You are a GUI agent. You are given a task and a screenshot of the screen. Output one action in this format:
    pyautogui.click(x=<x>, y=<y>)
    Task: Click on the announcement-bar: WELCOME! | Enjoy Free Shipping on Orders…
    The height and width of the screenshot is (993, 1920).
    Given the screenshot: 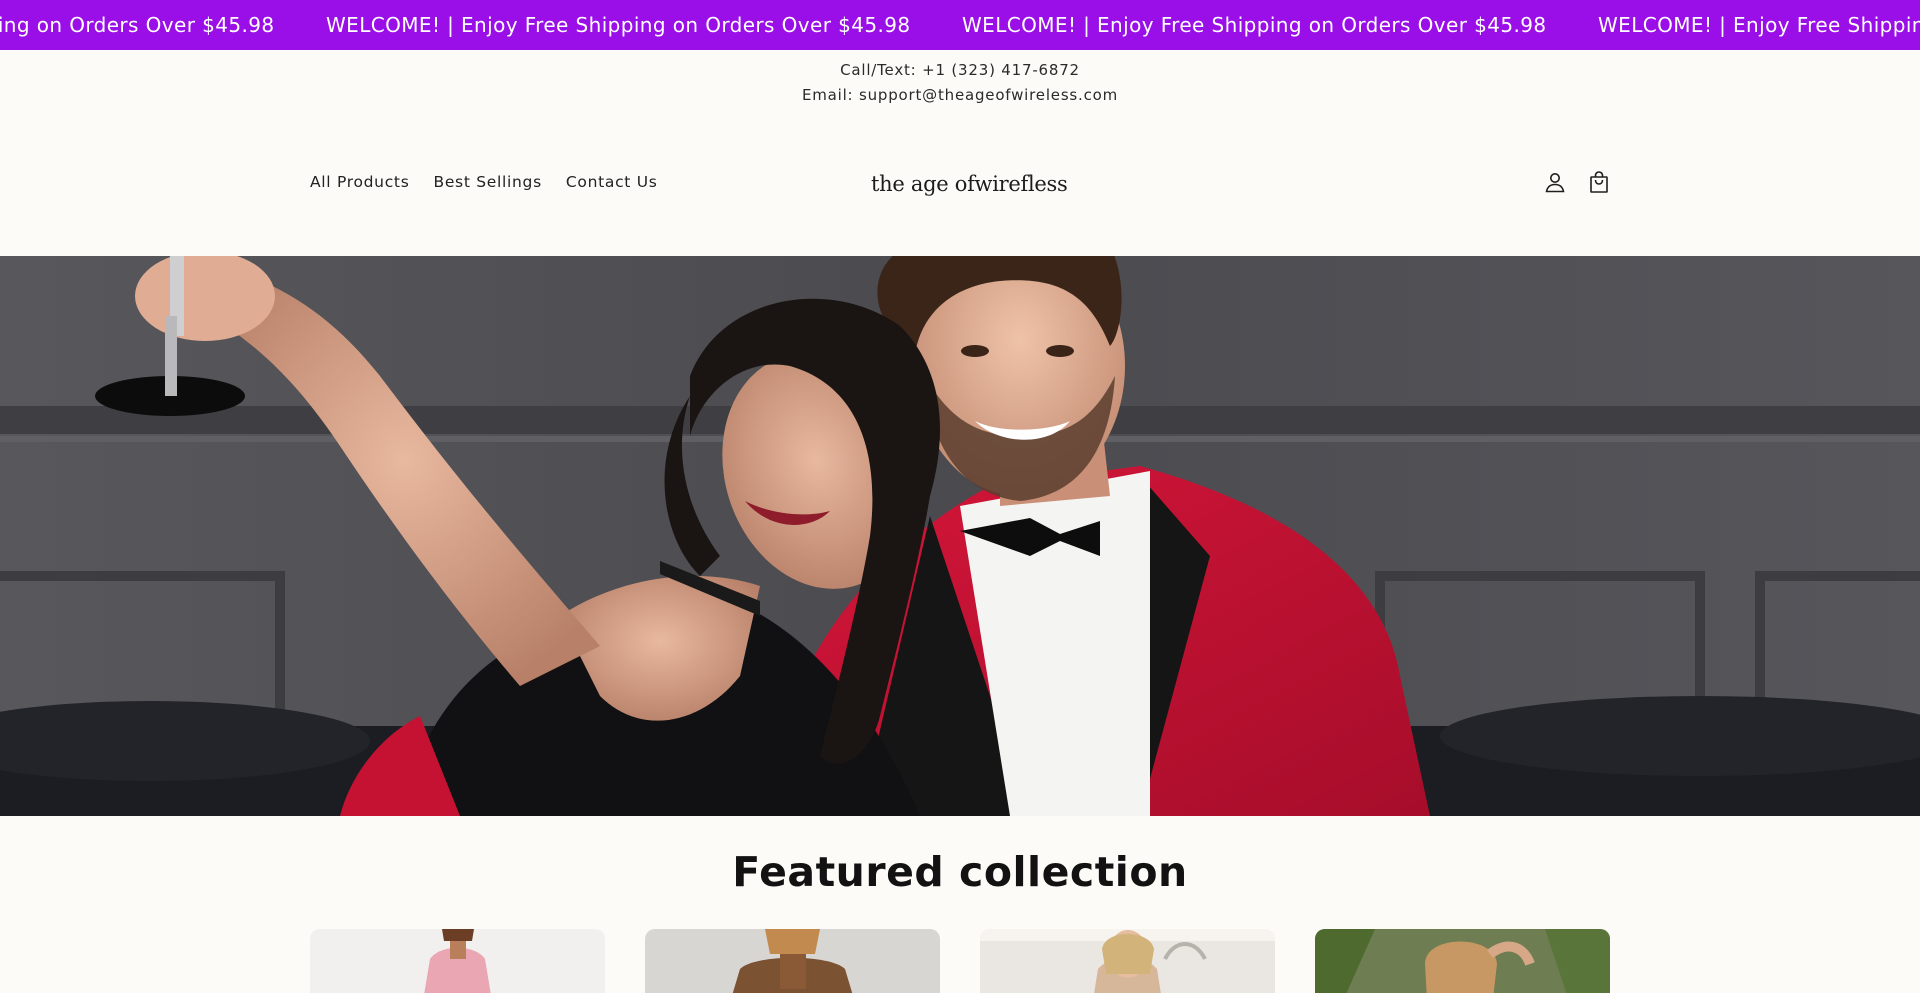 What is the action you would take?
    pyautogui.click(x=960, y=25)
    